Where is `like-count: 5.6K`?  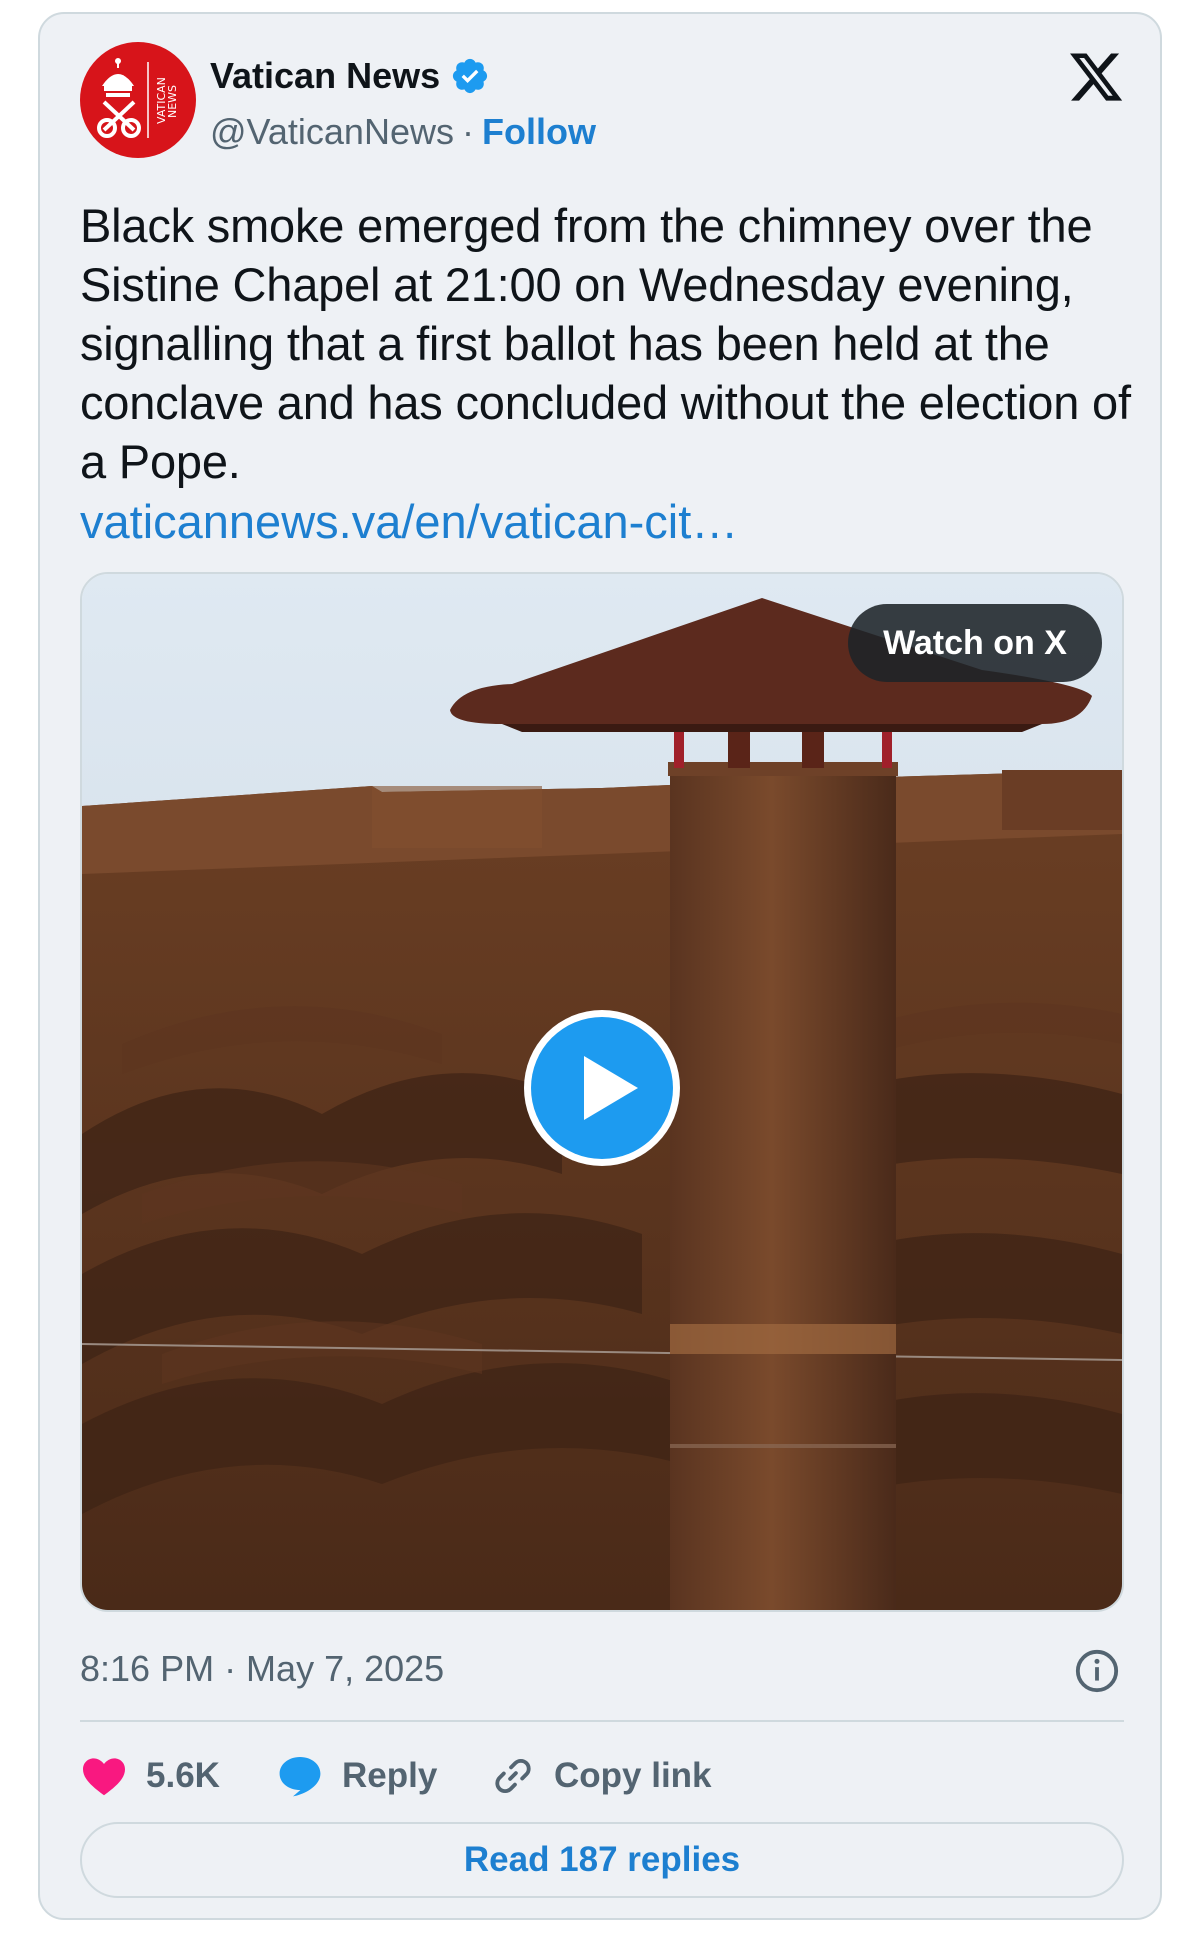 like-count: 5.6K is located at coordinates (183, 1775).